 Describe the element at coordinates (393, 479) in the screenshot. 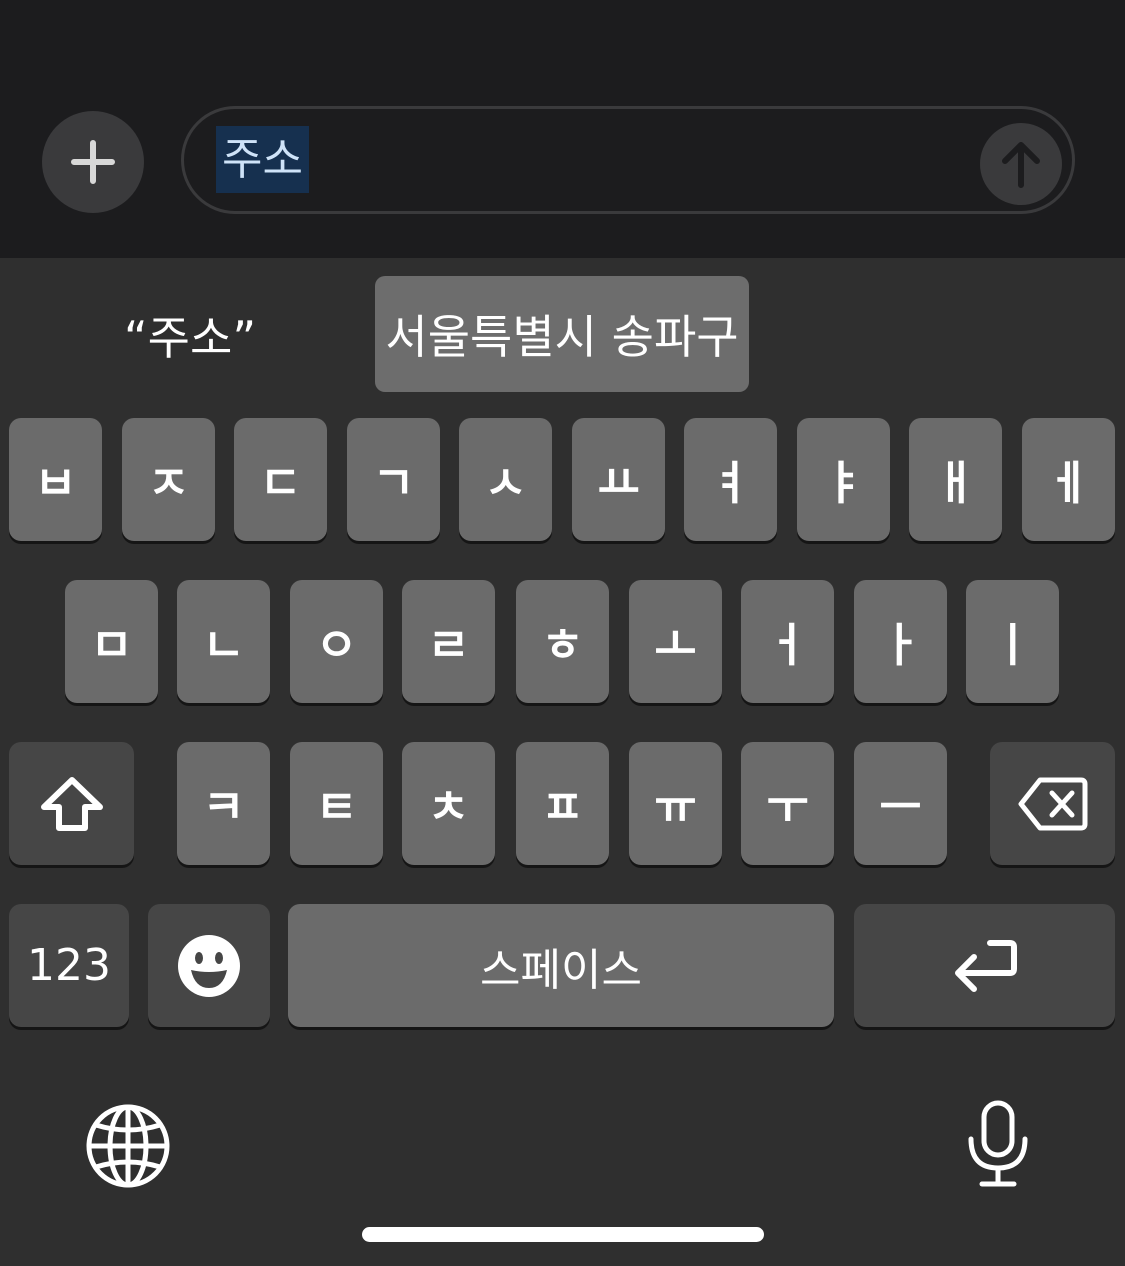

I see `key-g: ㄱ` at that location.